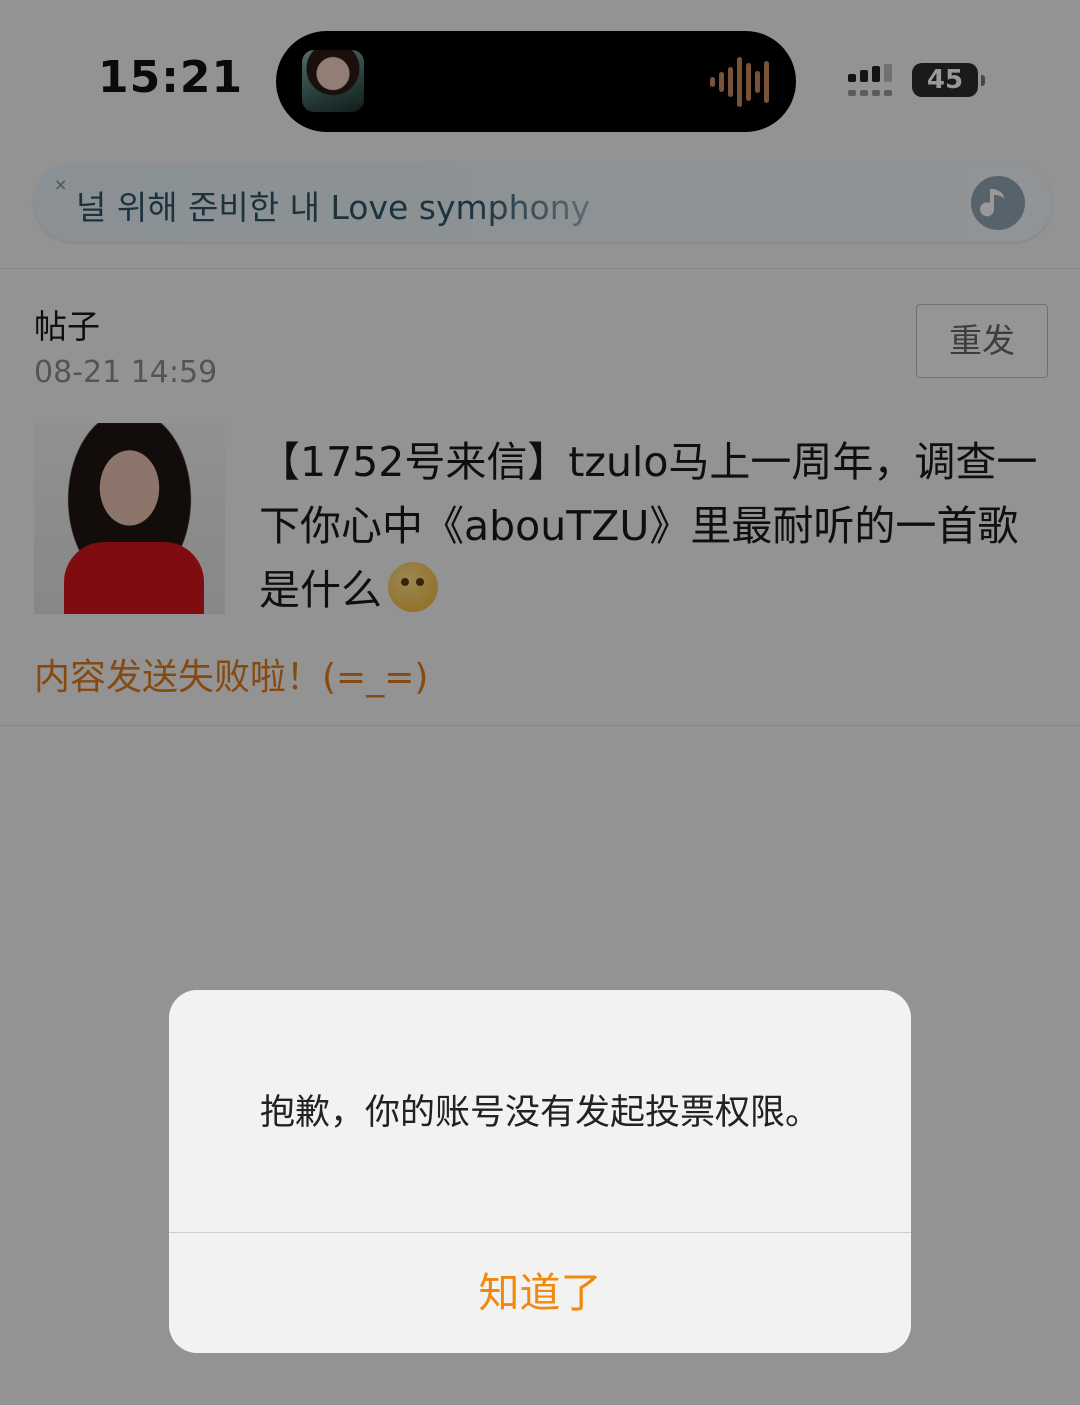  I want to click on dialog-message: 抱歉，你的账号没有发起投票权限。, so click(539, 1113).